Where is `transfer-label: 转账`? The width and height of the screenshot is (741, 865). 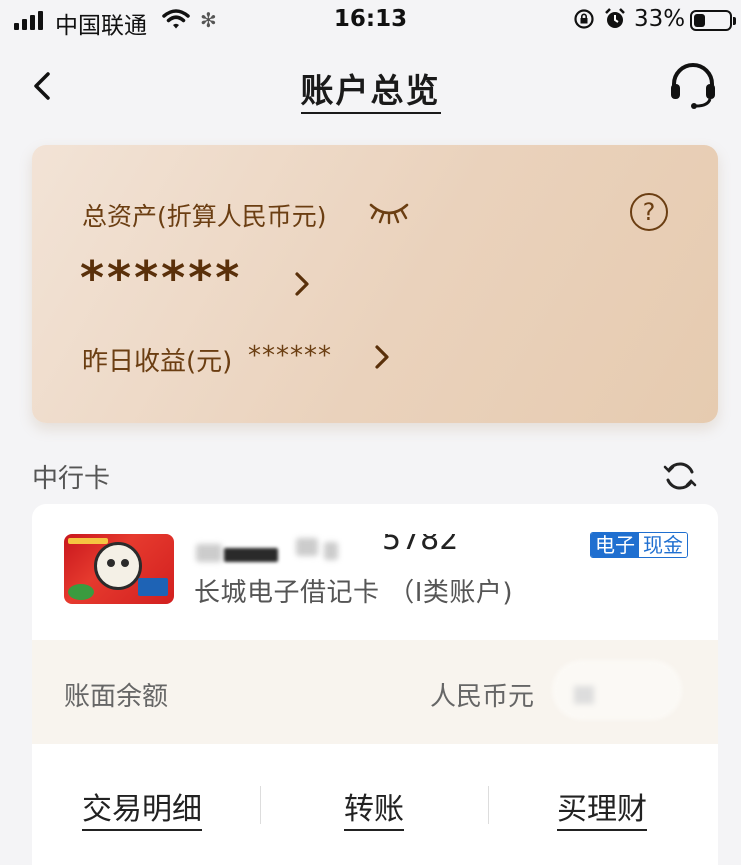 transfer-label: 转账 is located at coordinates (374, 811).